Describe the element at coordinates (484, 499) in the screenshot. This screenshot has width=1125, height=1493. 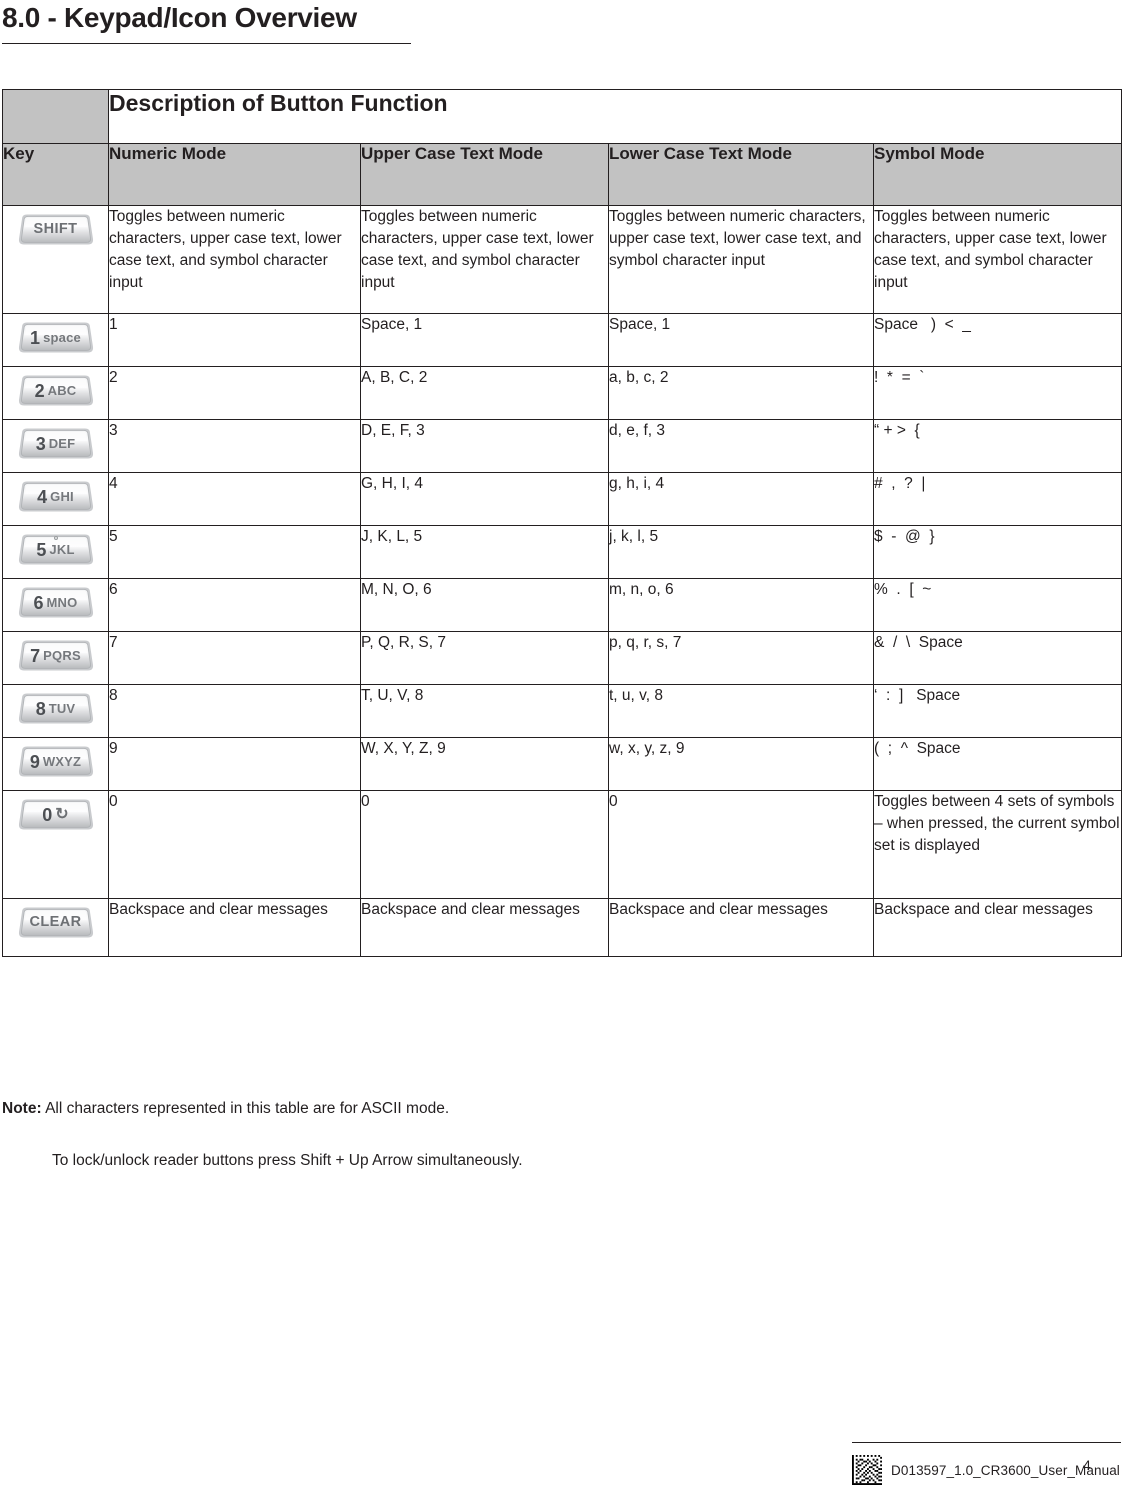
I see `cell-upper-case-mode: G, H, I, 4` at that location.